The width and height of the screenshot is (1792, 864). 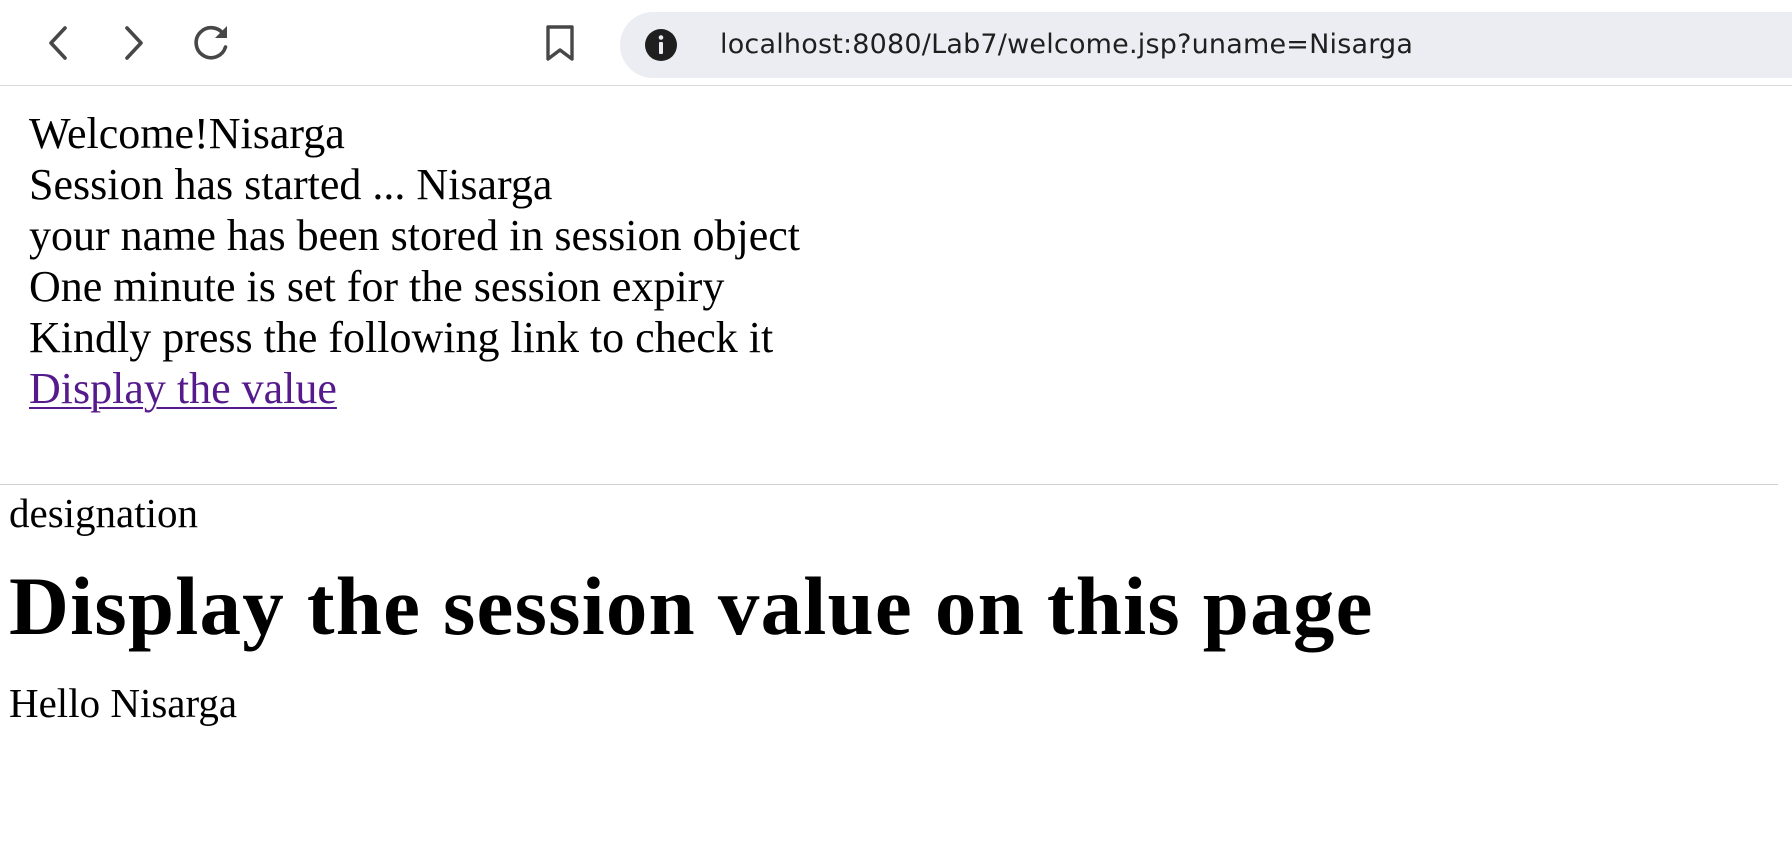 What do you see at coordinates (661, 45) in the screenshot?
I see `info-icon` at bounding box center [661, 45].